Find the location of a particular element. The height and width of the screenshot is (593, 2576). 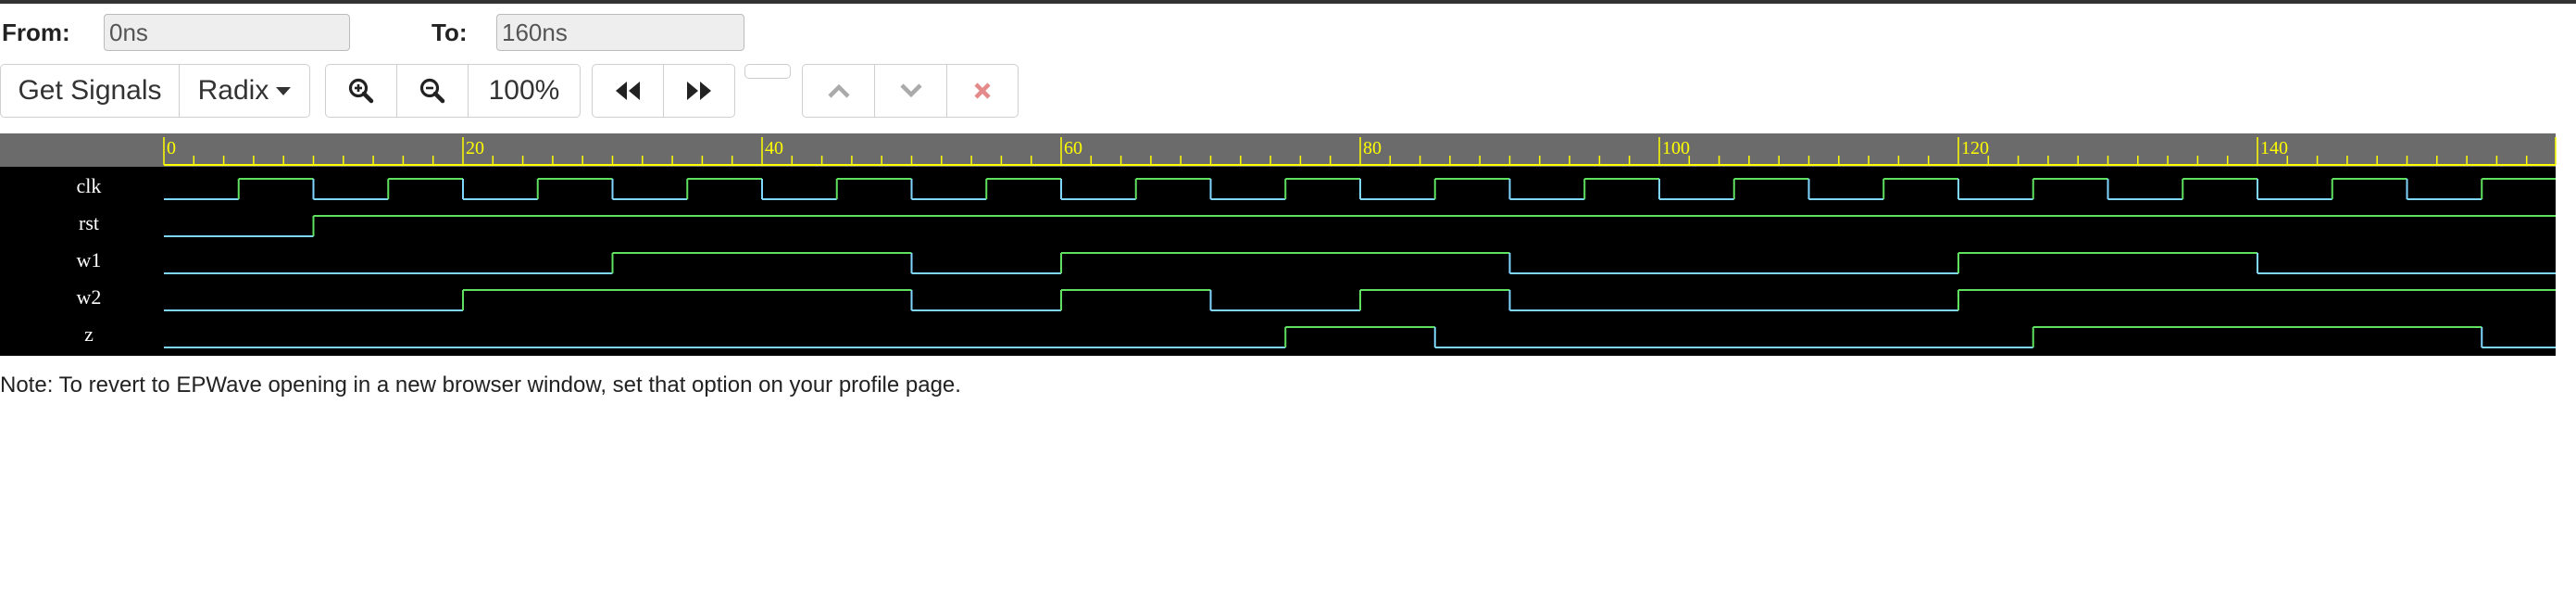

search-group is located at coordinates (911, 91).